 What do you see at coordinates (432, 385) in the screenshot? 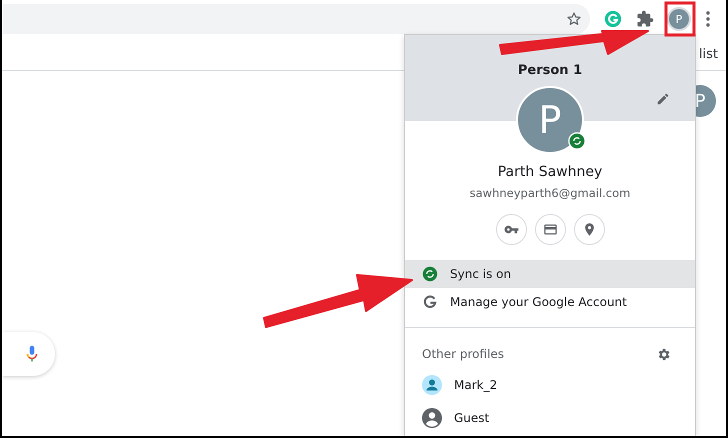
I see `person-avatar-icon` at bounding box center [432, 385].